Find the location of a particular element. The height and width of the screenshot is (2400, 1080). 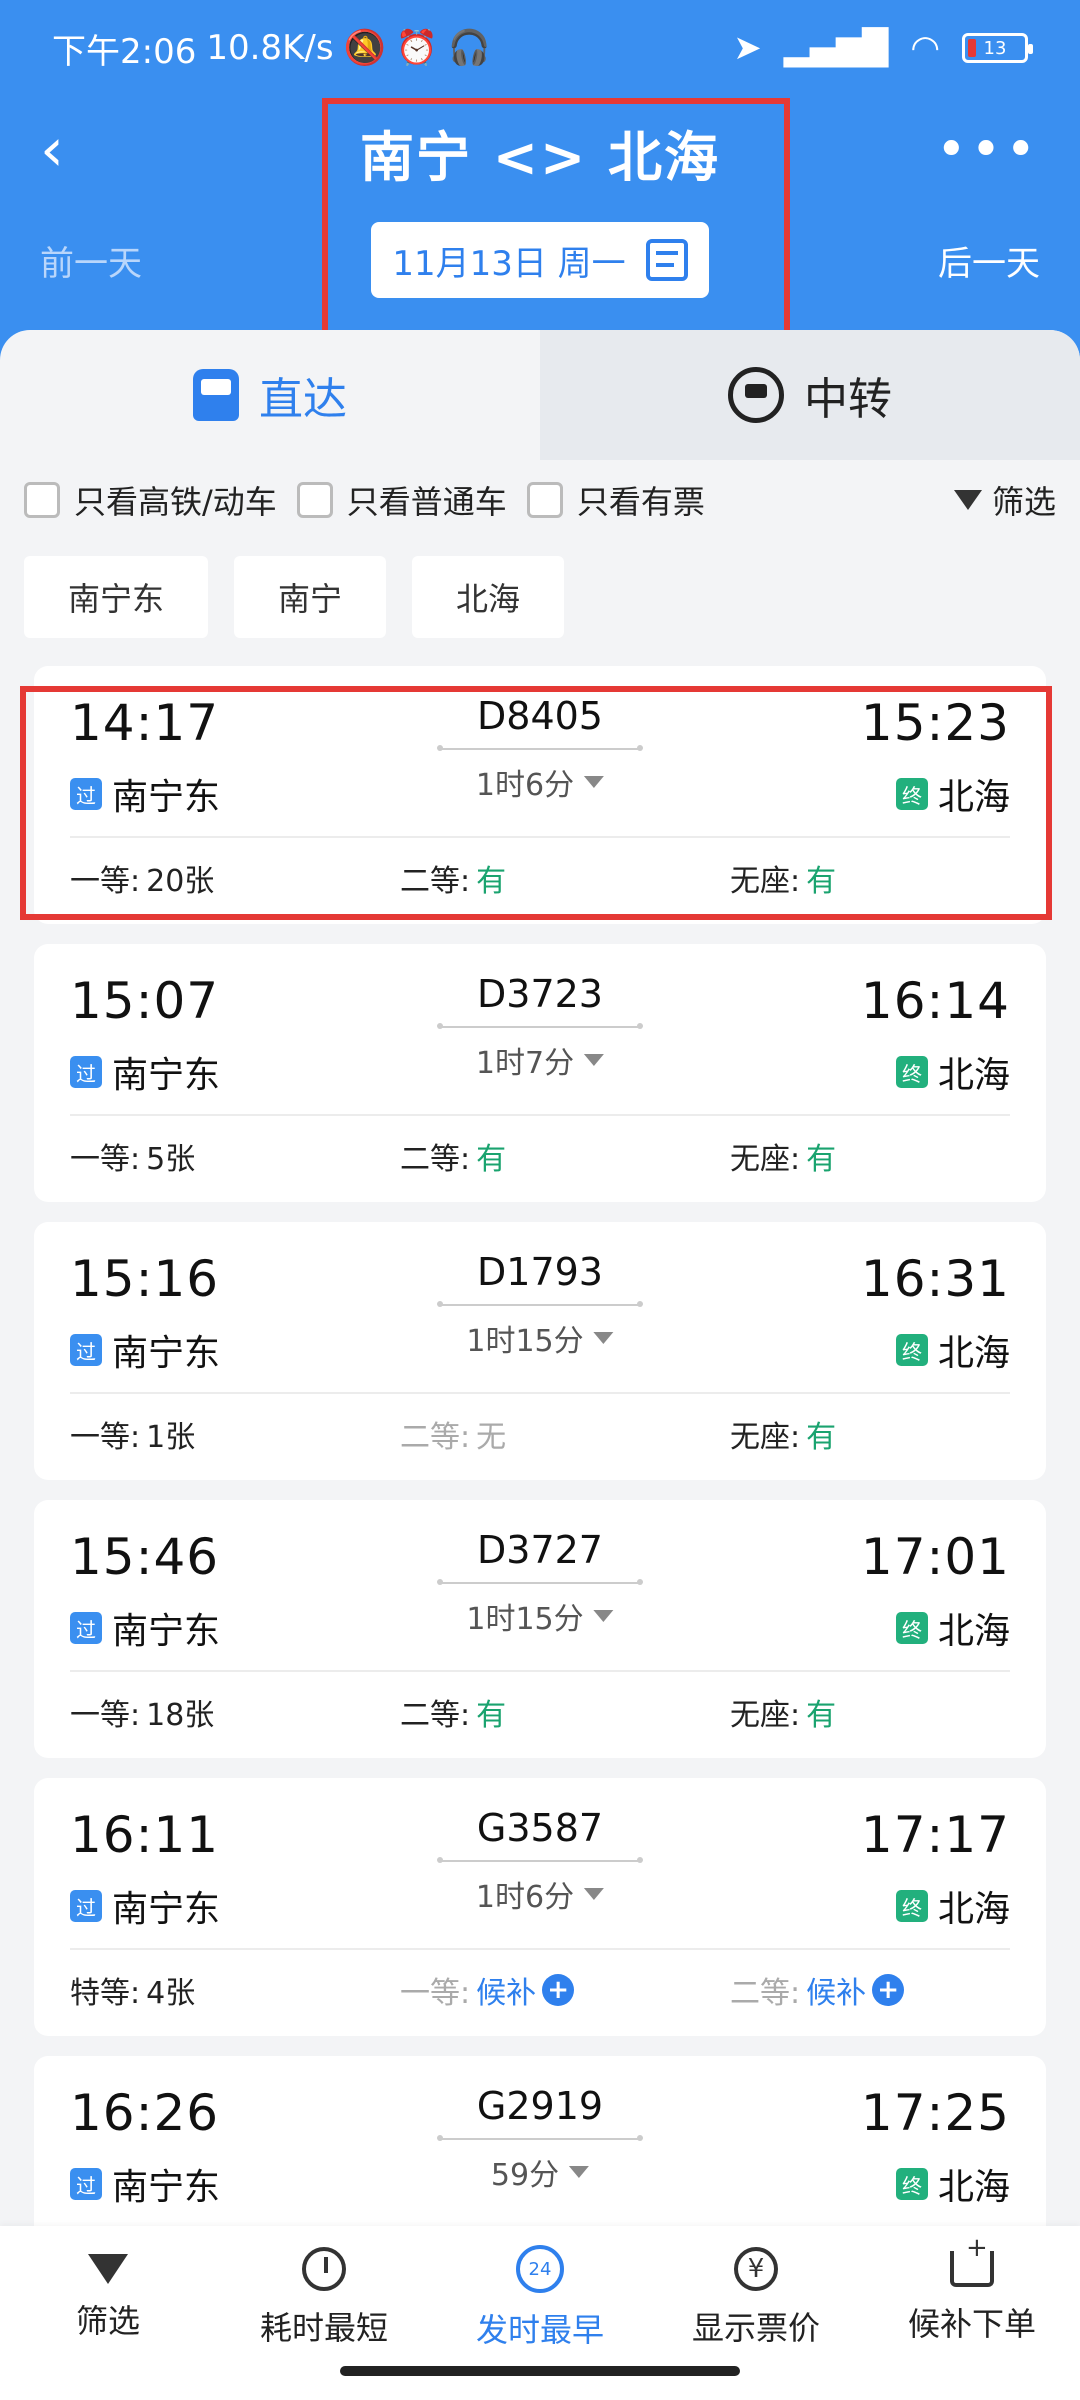

back-button: ‹ is located at coordinates (80, 150).